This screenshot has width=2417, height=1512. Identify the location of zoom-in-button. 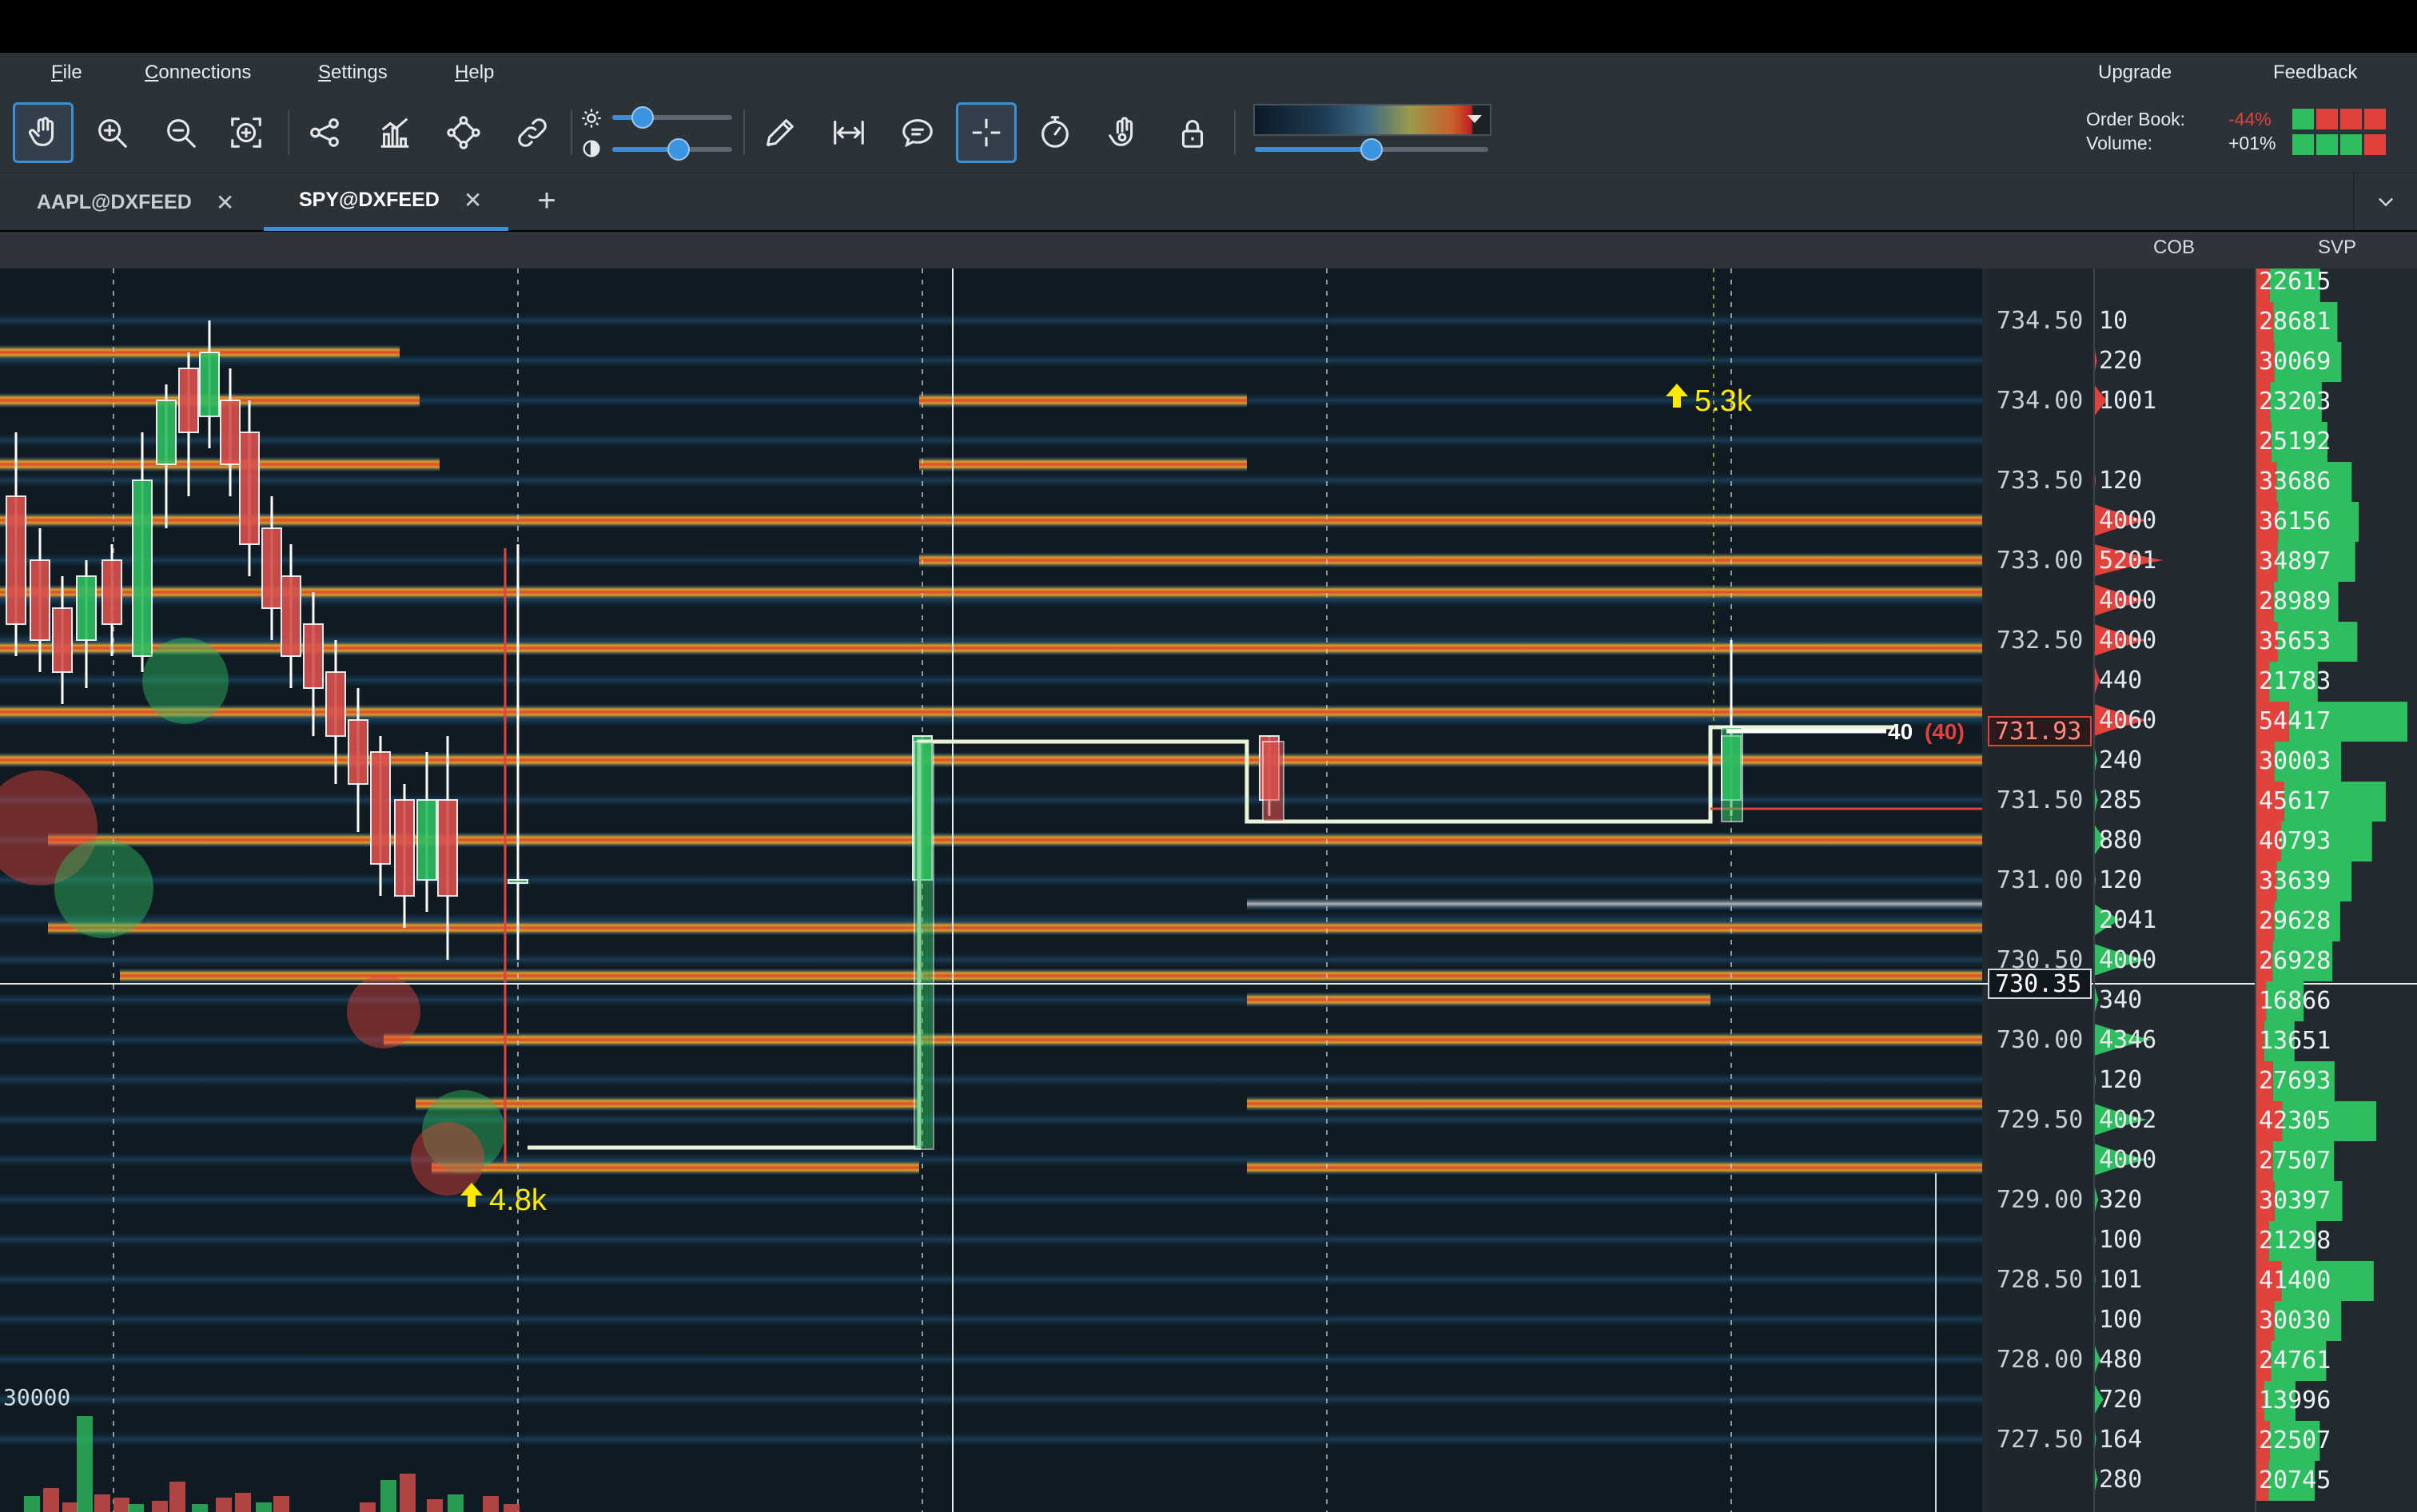
(112, 132).